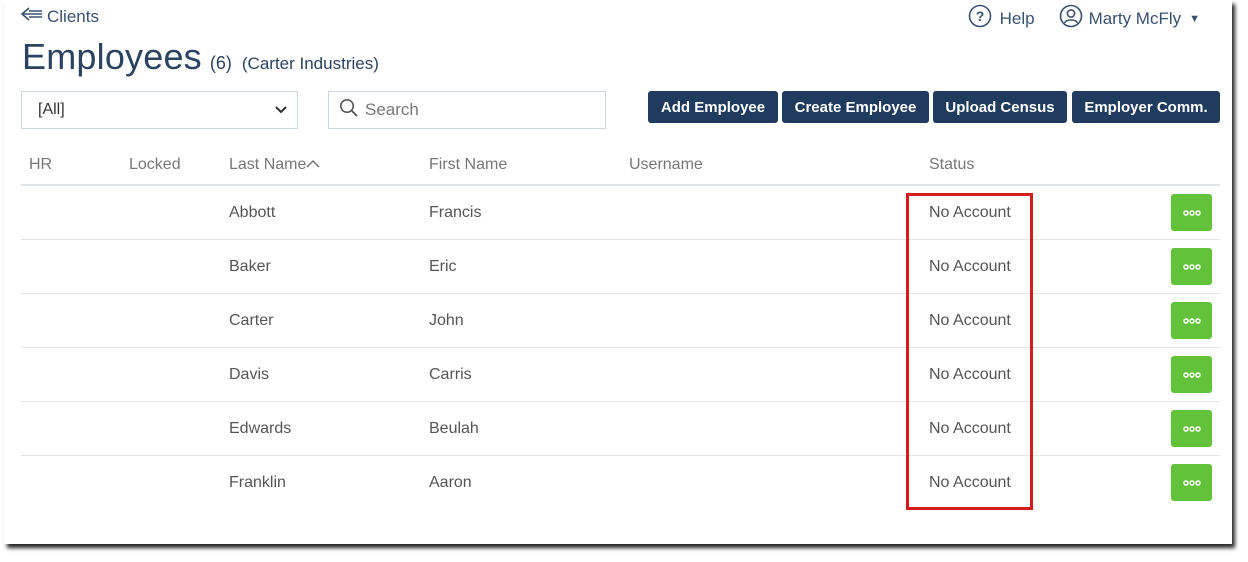 The height and width of the screenshot is (562, 1248). I want to click on help-link: ? Help, so click(1001, 18).